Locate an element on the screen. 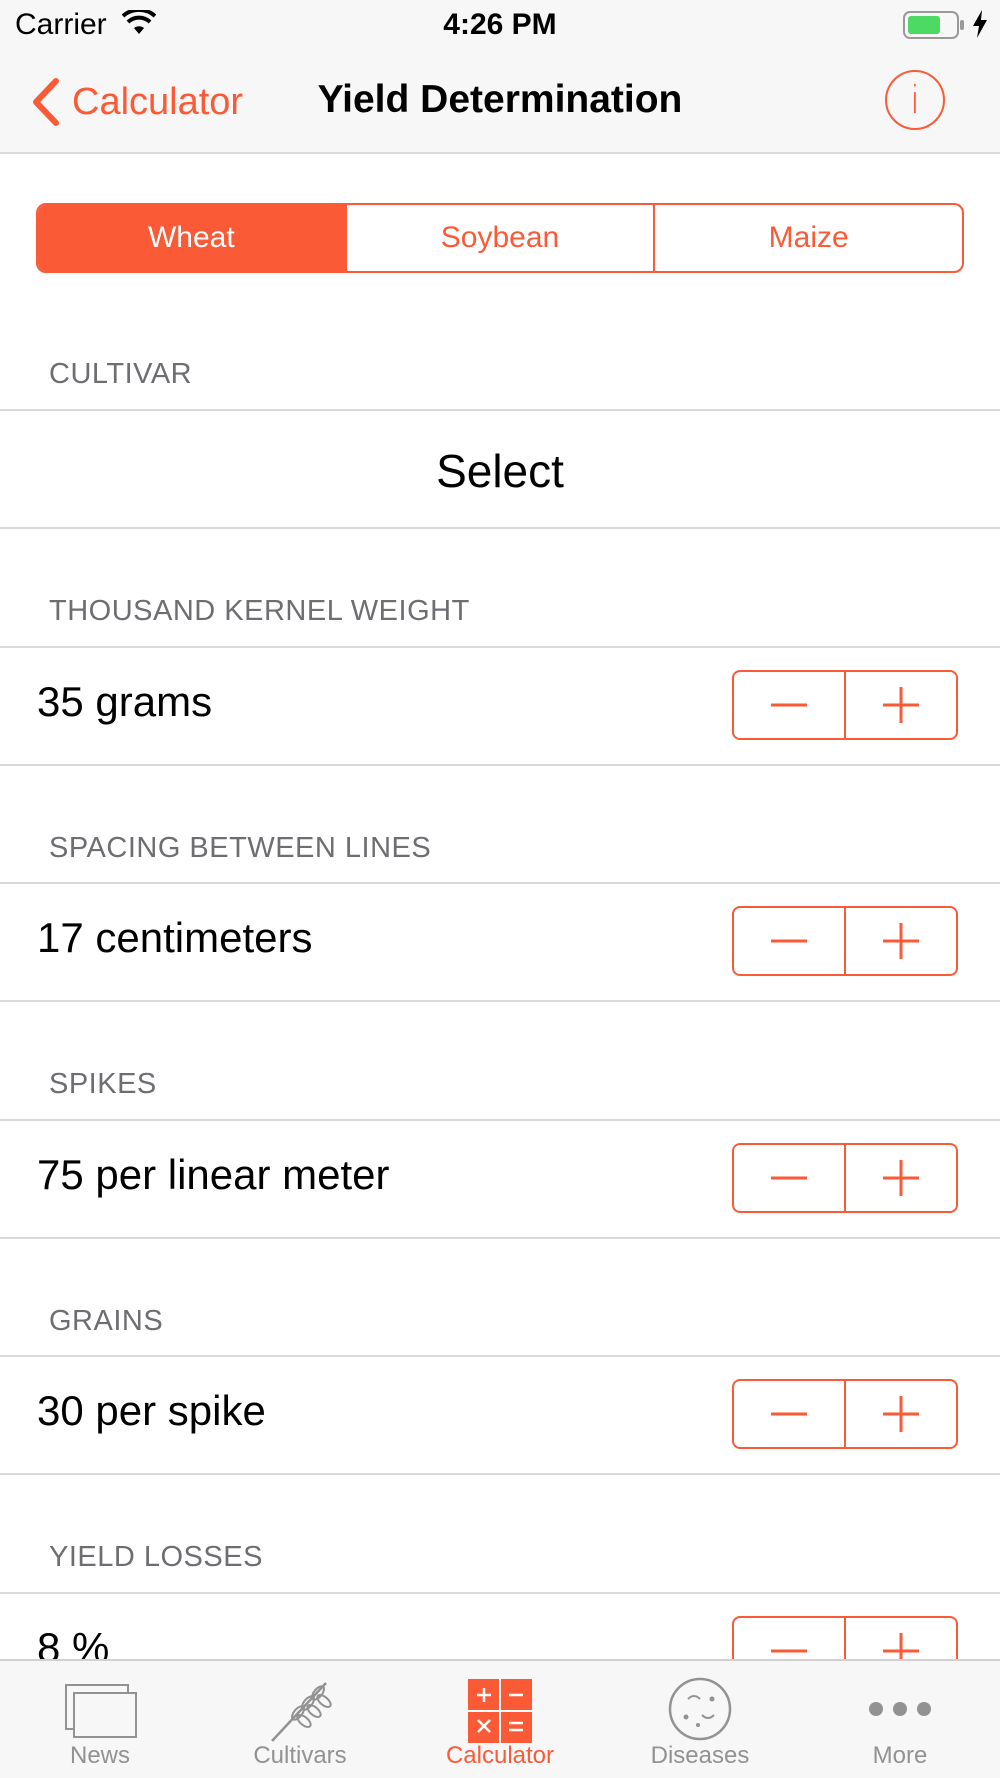 Image resolution: width=1000 pixels, height=1778 pixels. page-title: Yield Determination is located at coordinates (500, 99).